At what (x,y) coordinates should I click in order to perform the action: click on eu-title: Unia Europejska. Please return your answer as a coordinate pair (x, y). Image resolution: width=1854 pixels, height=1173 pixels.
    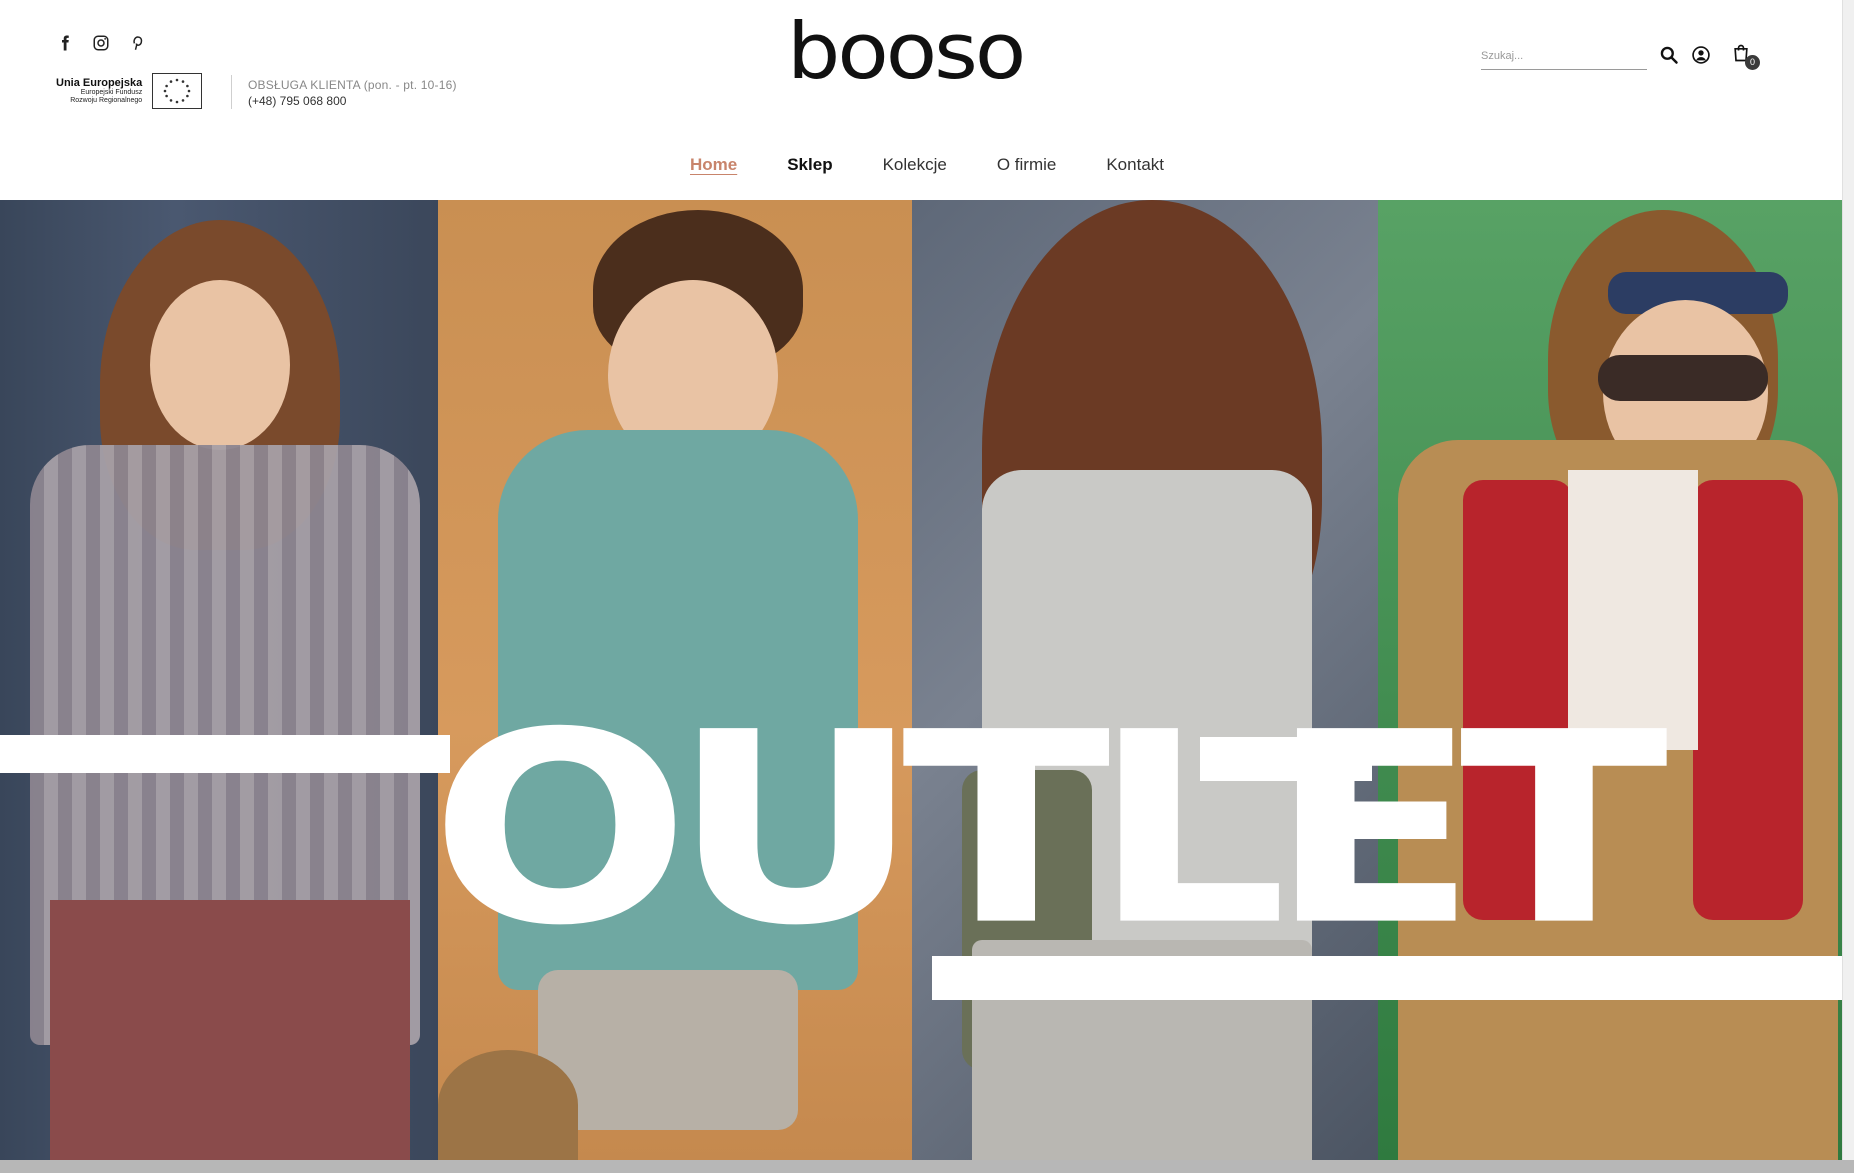
    Looking at the image, I should click on (99, 82).